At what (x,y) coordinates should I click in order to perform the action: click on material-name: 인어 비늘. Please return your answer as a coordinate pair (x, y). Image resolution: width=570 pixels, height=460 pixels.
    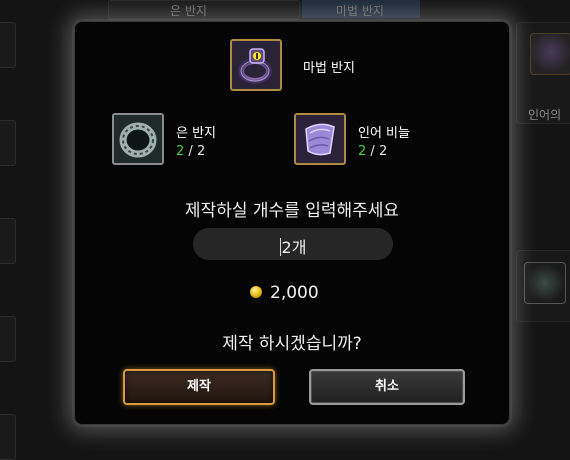
    Looking at the image, I should click on (384, 133).